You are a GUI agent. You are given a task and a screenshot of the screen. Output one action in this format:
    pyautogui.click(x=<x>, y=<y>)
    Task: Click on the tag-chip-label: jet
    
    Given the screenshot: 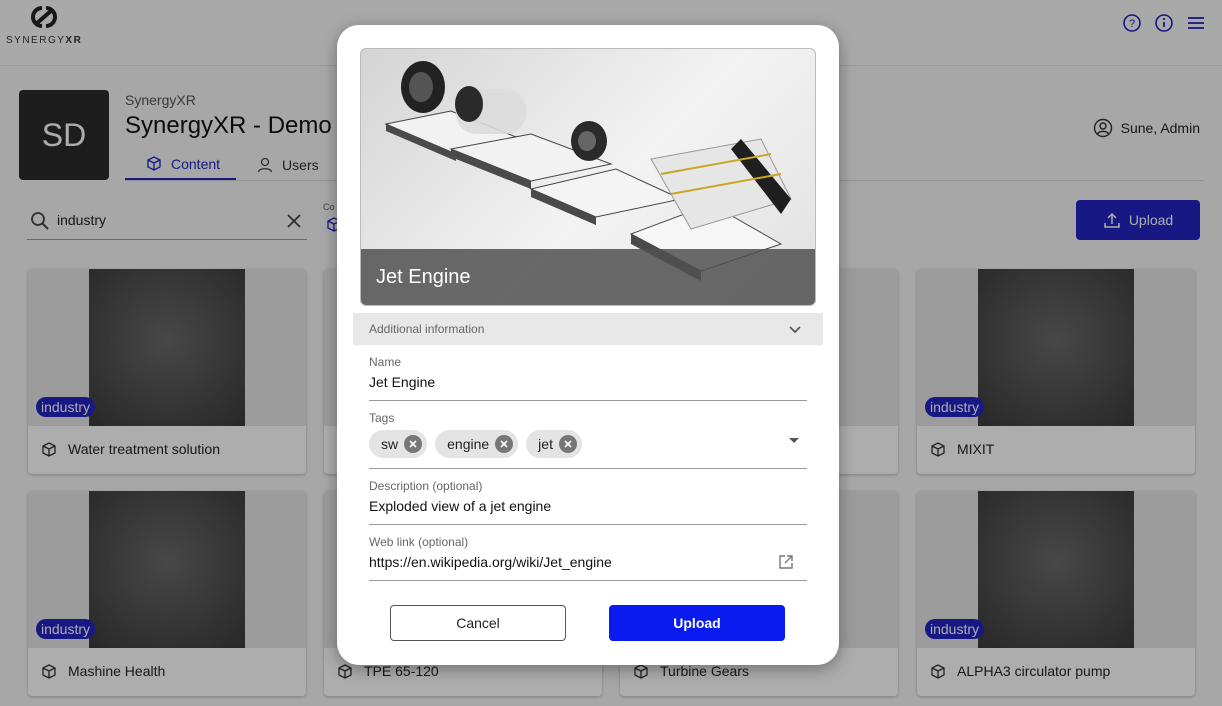 What is the action you would take?
    pyautogui.click(x=545, y=444)
    